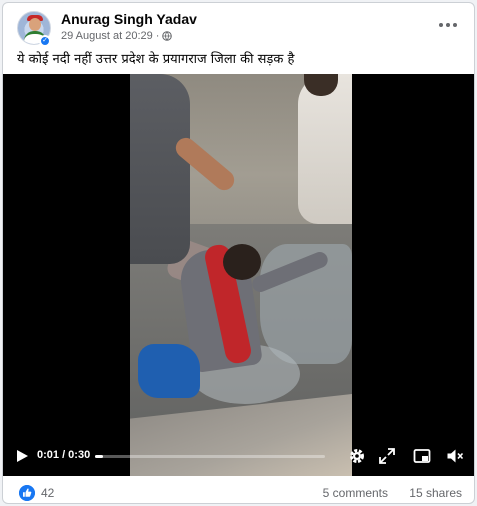 Image resolution: width=477 pixels, height=506 pixels. I want to click on picture-in-picture-icon, so click(422, 456).